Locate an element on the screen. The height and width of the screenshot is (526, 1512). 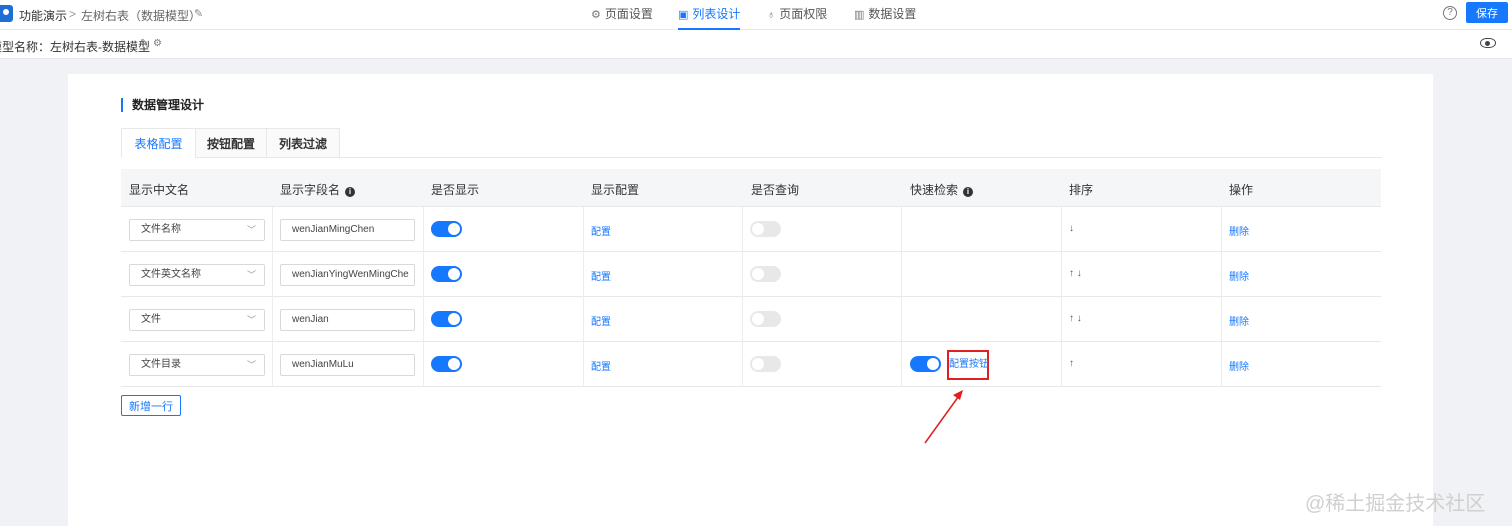
field-name-input: wenJian is located at coordinates (347, 320).